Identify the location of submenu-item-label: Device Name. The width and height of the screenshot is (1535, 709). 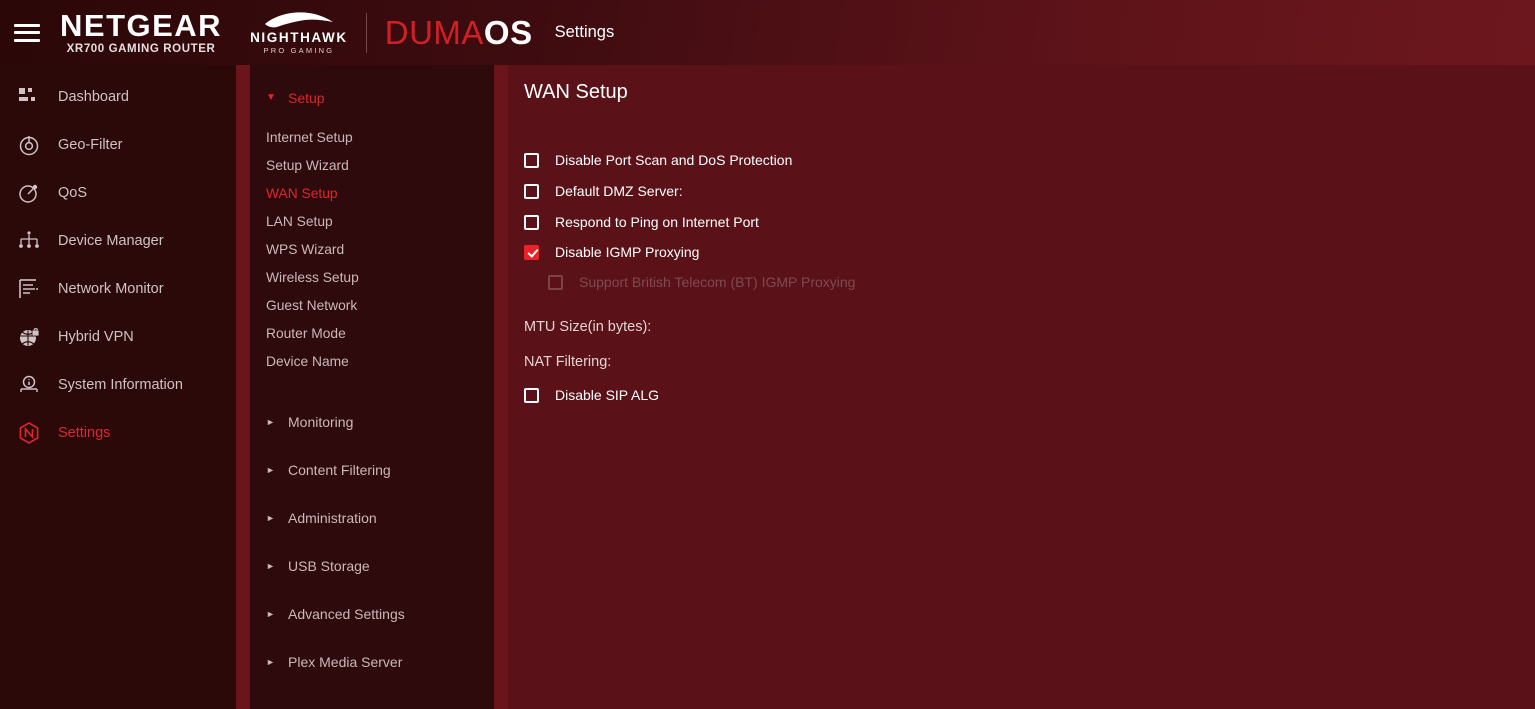
(307, 361).